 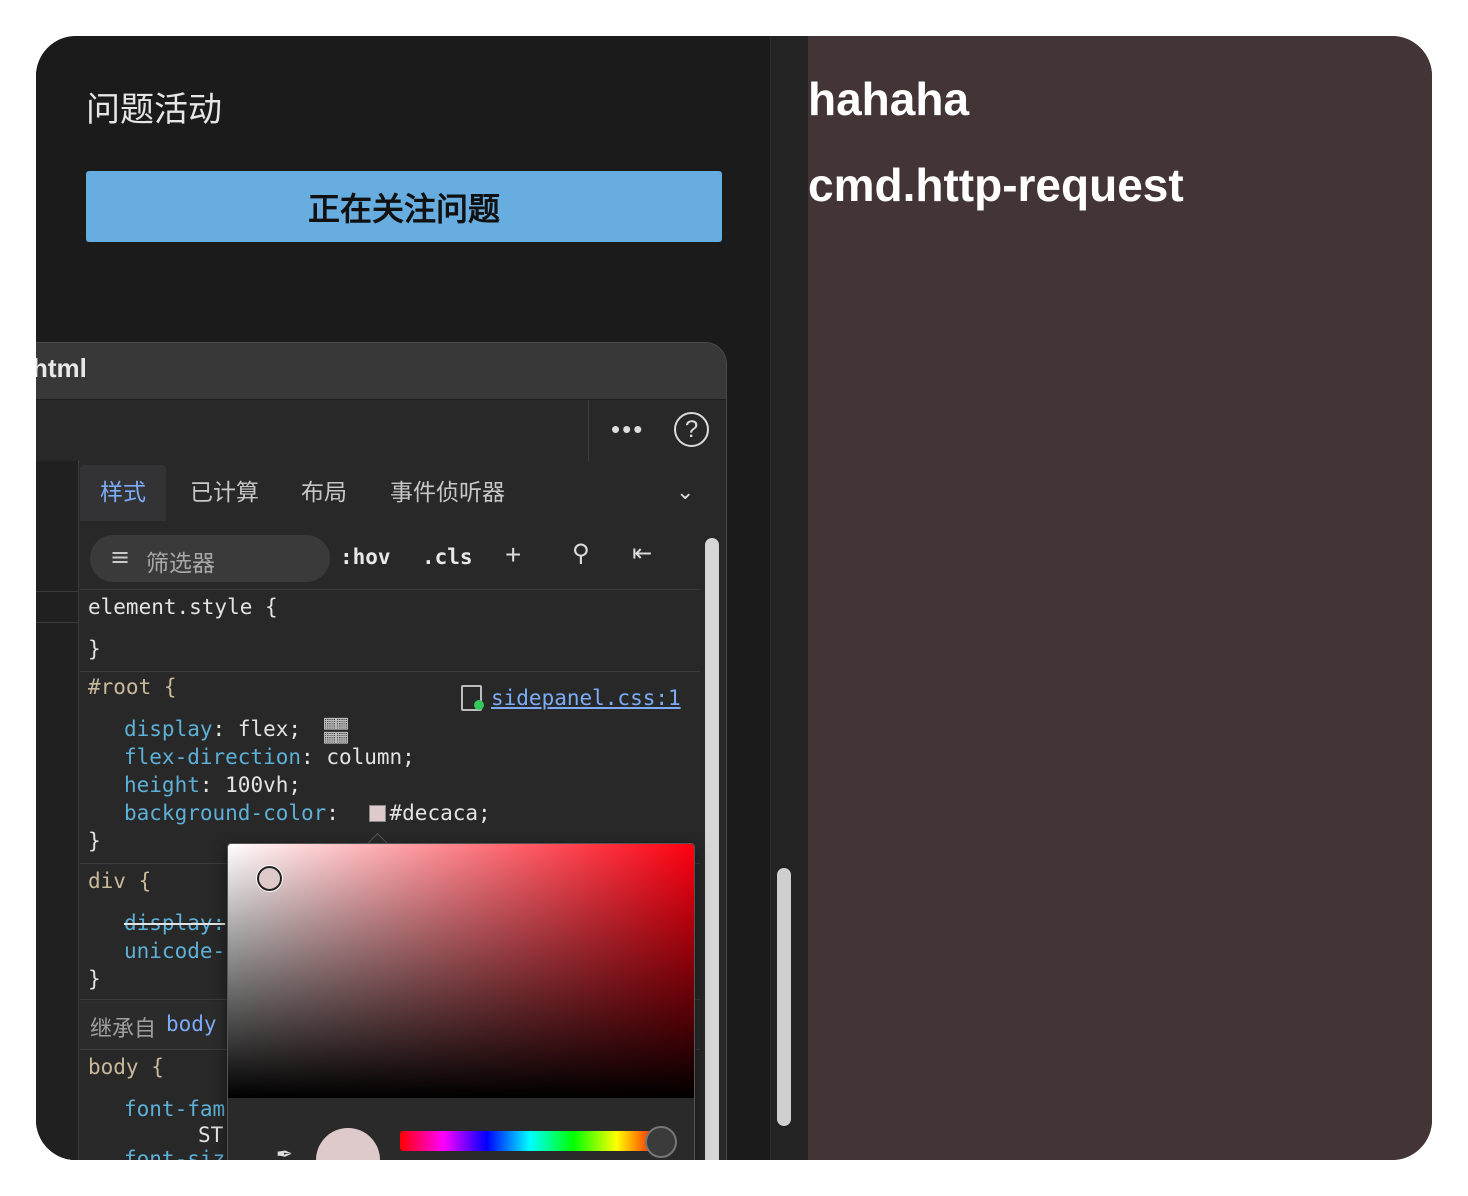 What do you see at coordinates (889, 99) in the screenshot?
I see `page-heading-1: hahaha` at bounding box center [889, 99].